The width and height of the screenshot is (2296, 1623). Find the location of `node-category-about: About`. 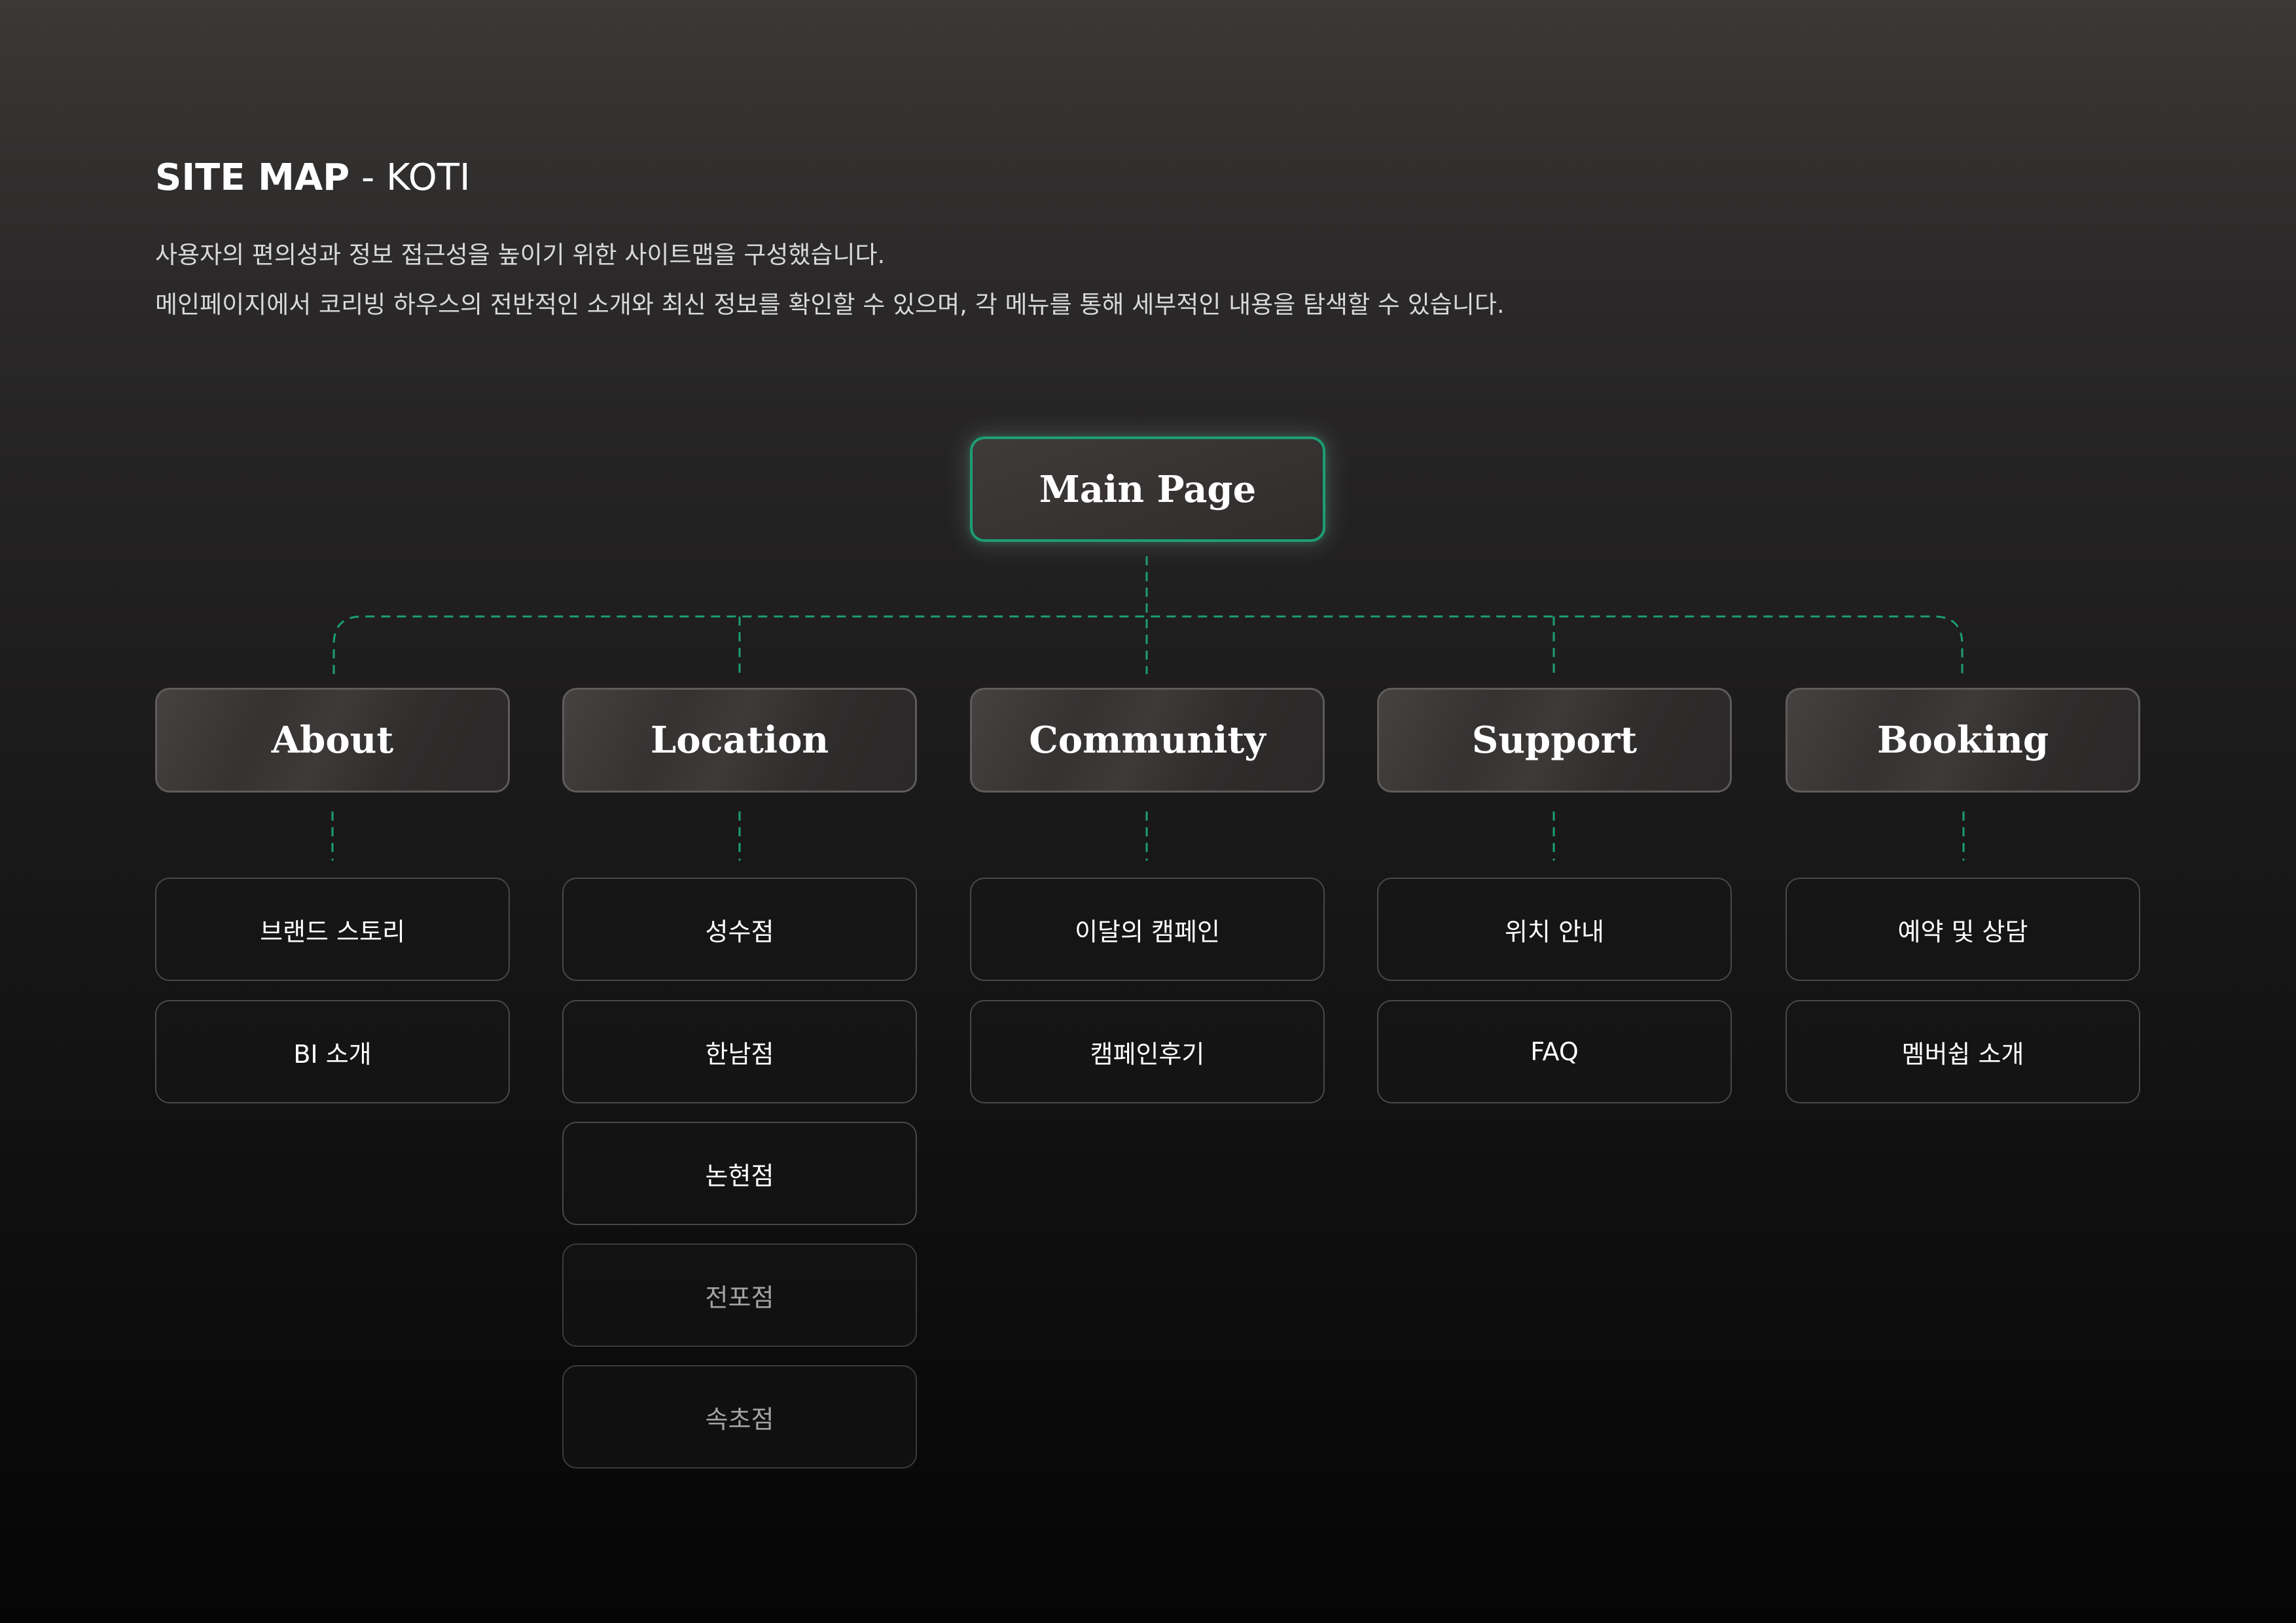

node-category-about: About is located at coordinates (332, 740).